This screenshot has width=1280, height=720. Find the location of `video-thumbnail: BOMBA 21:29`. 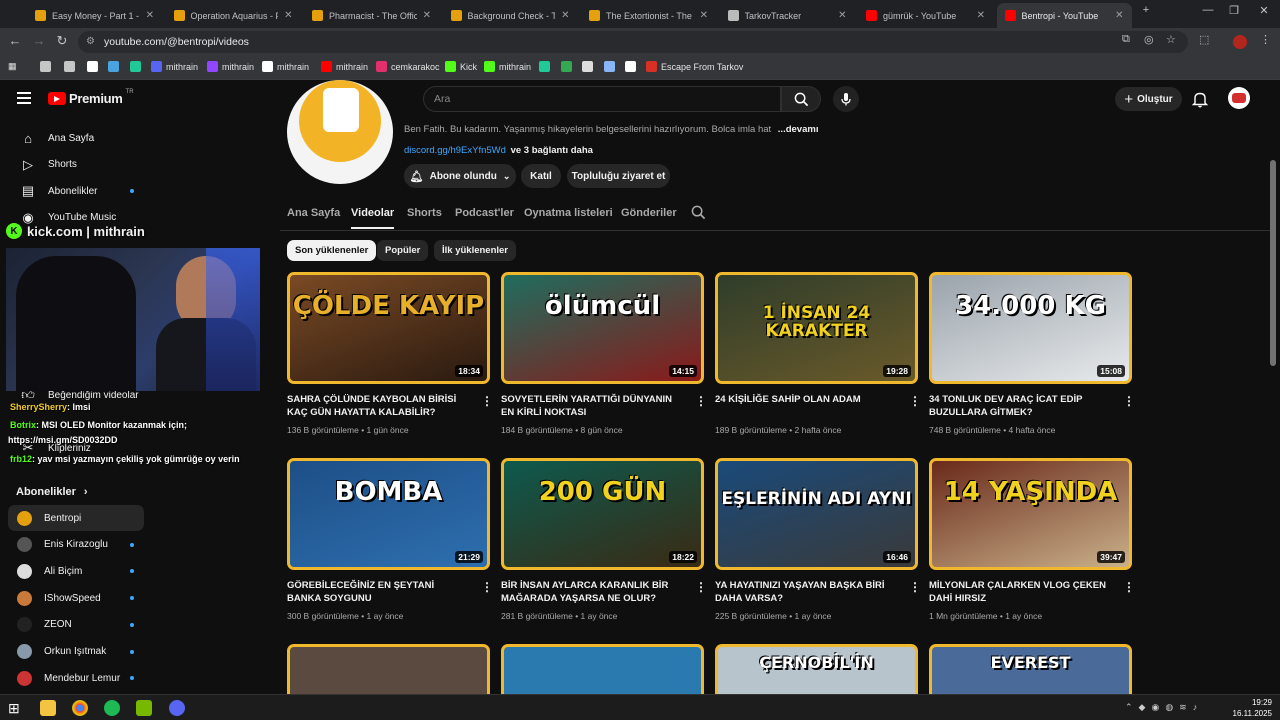

video-thumbnail: BOMBA 21:29 is located at coordinates (388, 514).